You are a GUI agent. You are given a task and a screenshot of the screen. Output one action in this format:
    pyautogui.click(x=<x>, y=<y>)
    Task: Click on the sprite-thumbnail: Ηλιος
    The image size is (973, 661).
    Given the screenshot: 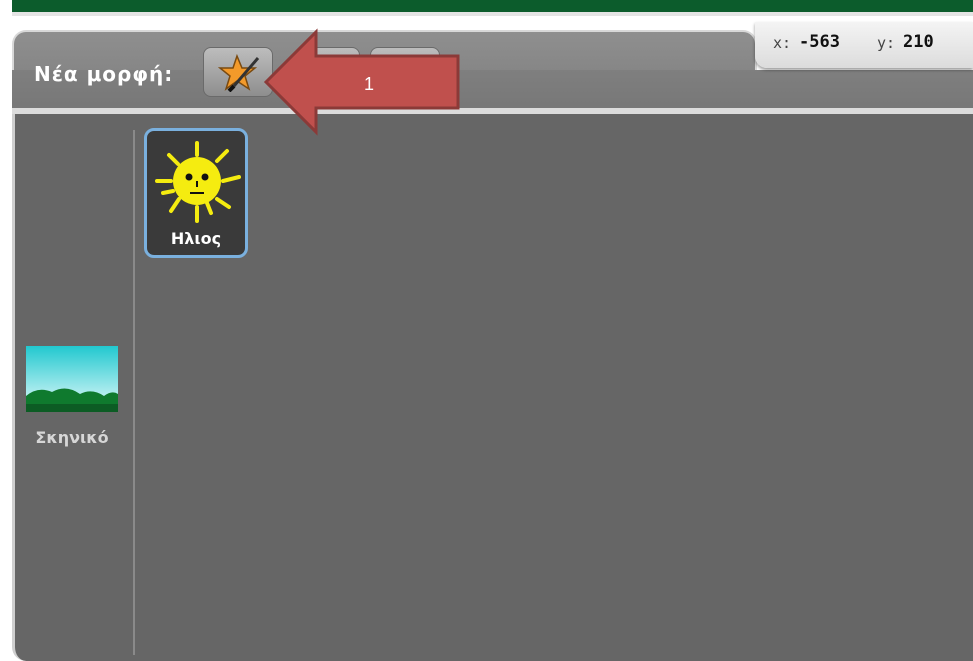 What is the action you would take?
    pyautogui.click(x=196, y=193)
    